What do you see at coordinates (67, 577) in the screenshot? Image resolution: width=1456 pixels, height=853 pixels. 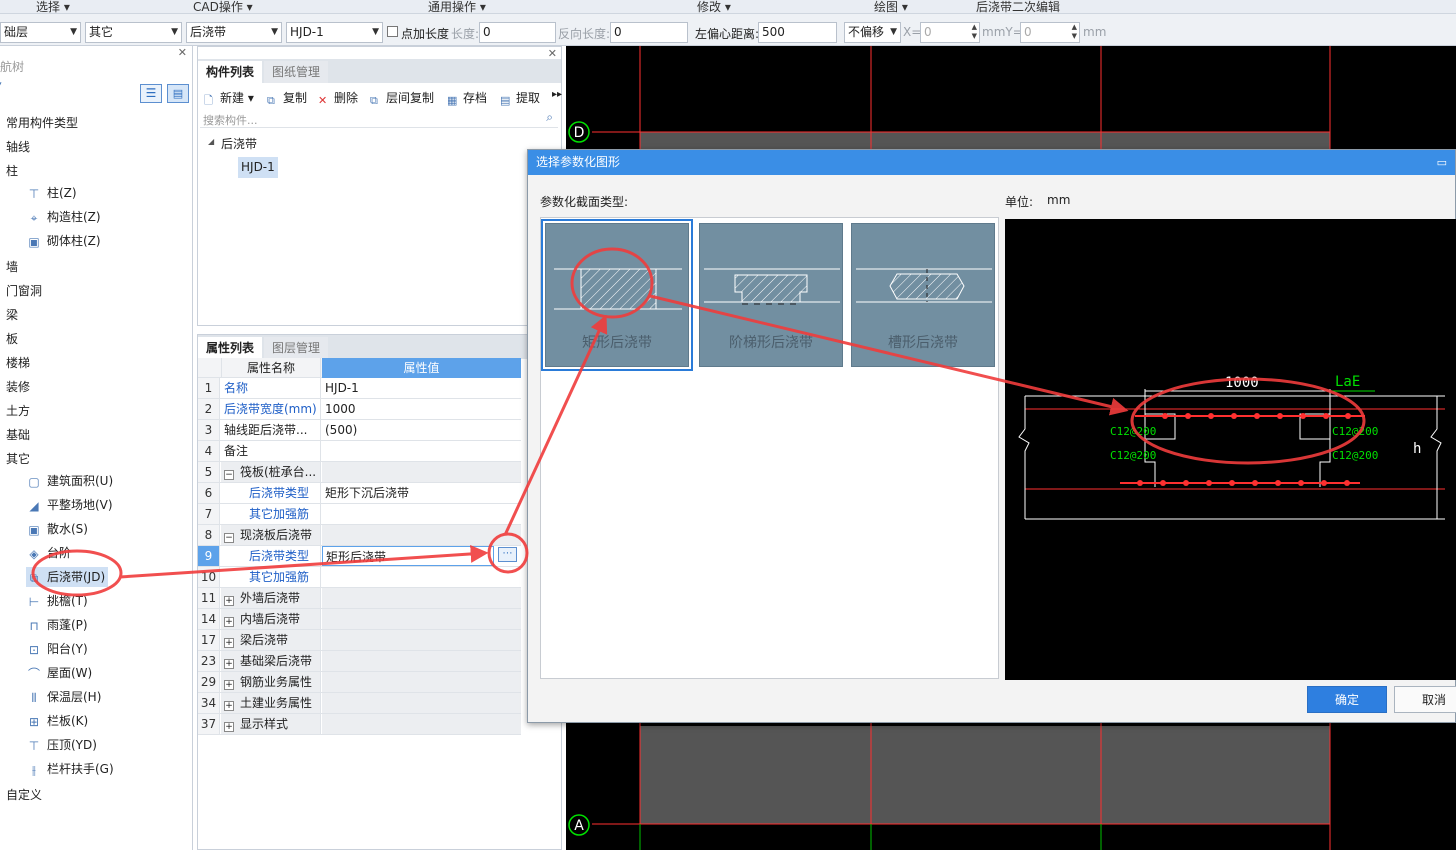 I see `nav-item-post-pour: ⧉ 后浇带(JD)` at bounding box center [67, 577].